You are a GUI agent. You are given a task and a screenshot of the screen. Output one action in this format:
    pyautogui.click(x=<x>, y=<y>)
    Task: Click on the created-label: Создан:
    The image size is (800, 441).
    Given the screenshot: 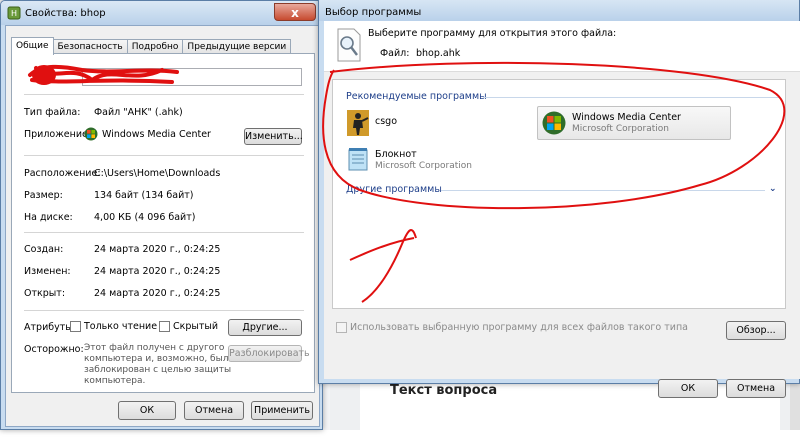 What is the action you would take?
    pyautogui.click(x=44, y=249)
    